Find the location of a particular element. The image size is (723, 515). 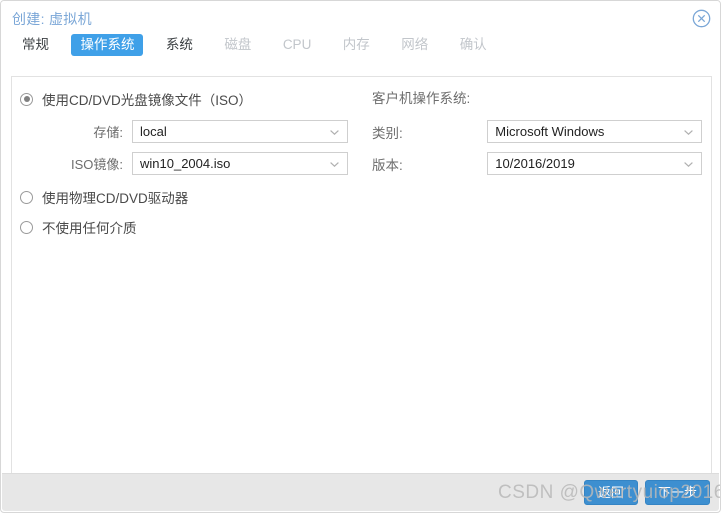

radio-row-iso-file: 使用CD/DVD光盘镜像文件（ISO） is located at coordinates (194, 99).